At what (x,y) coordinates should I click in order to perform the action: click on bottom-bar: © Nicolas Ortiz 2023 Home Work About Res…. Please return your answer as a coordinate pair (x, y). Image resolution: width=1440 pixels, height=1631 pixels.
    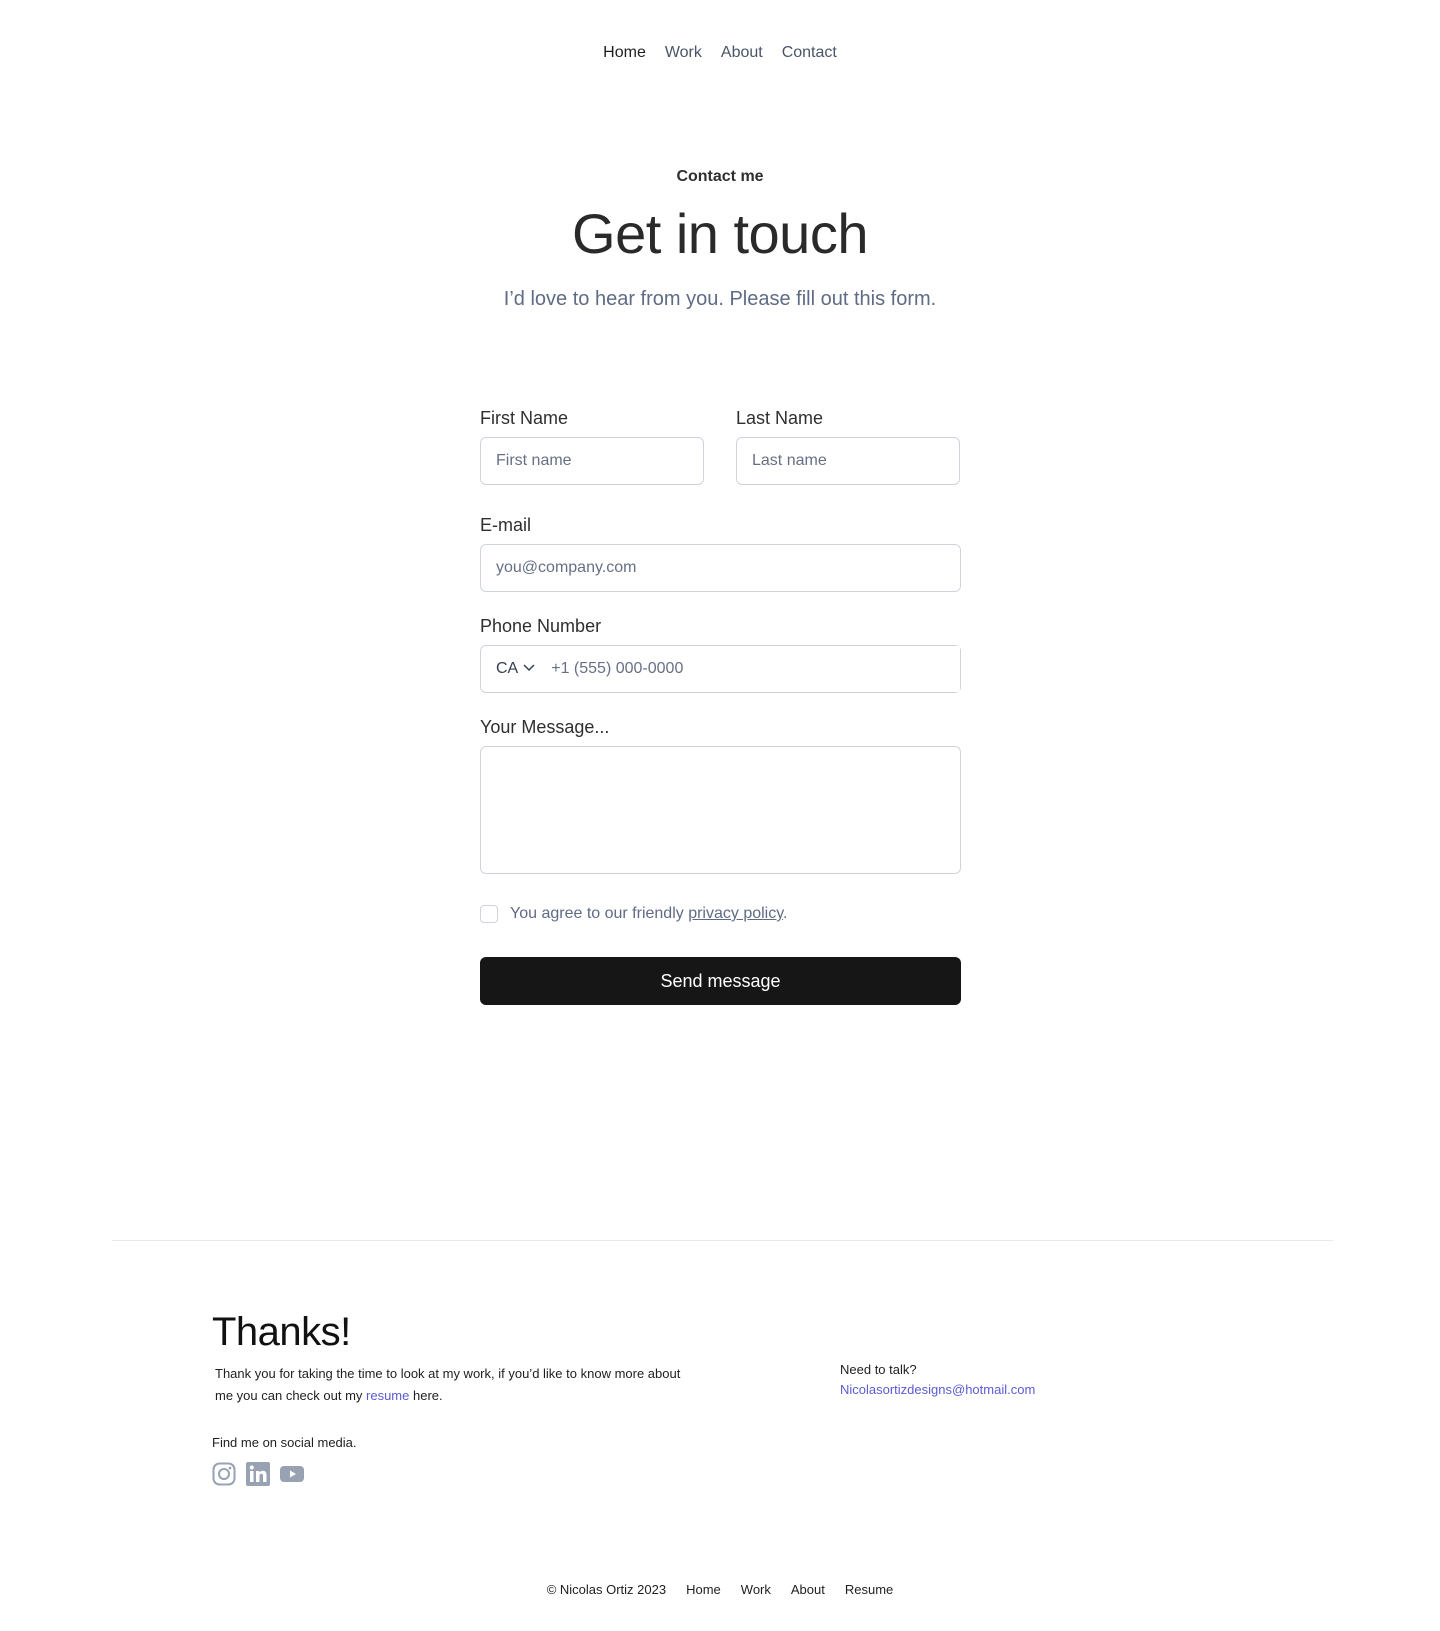
    Looking at the image, I should click on (720, 1589).